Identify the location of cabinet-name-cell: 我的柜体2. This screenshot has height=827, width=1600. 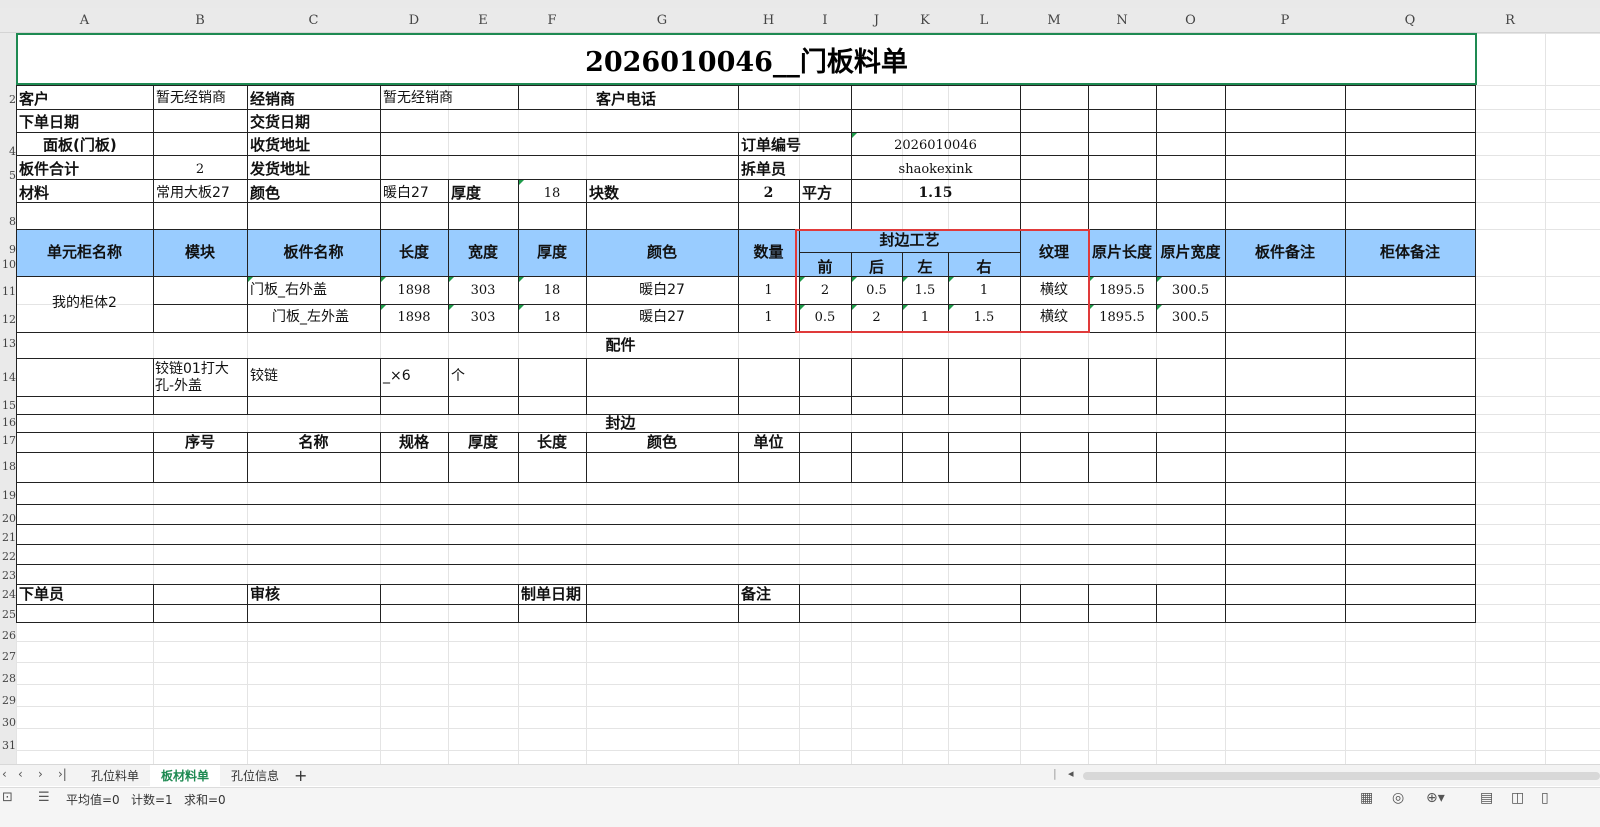
(84, 303).